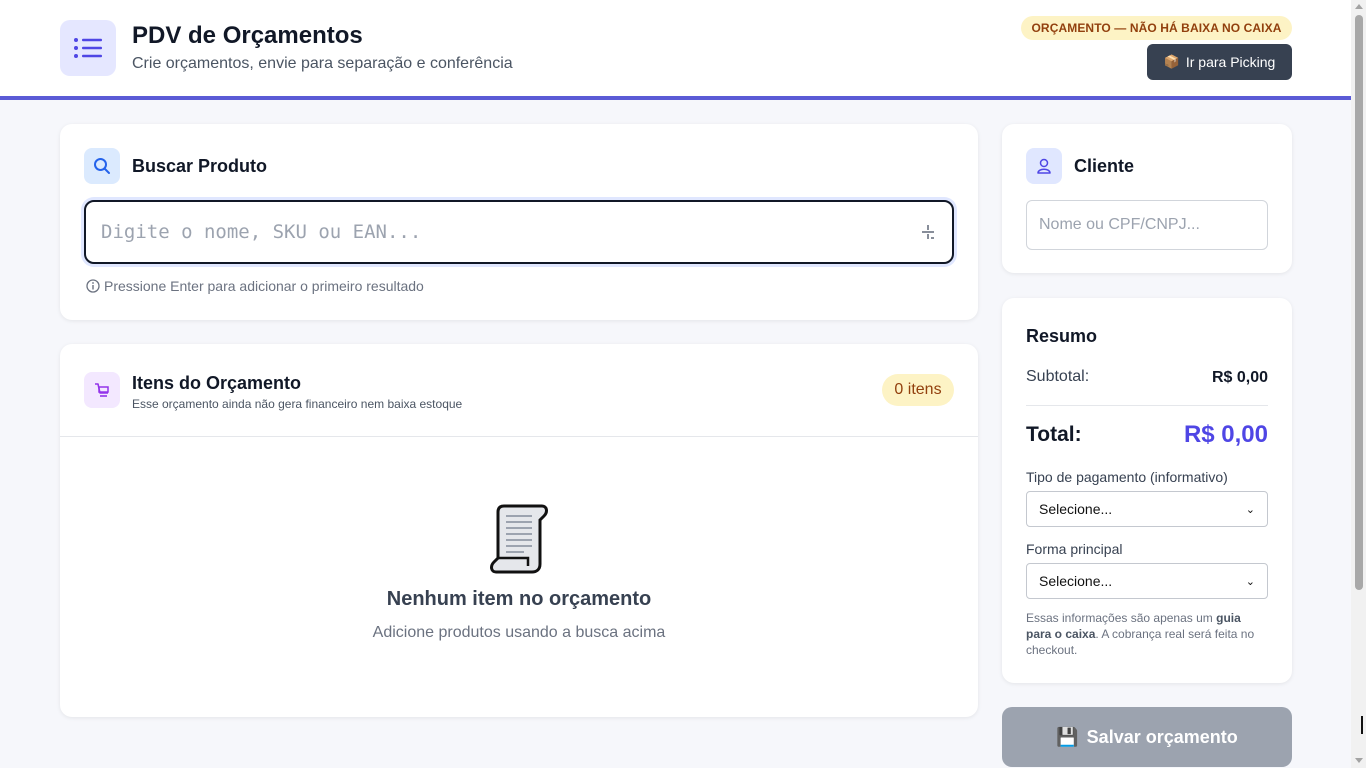  Describe the element at coordinates (519, 599) in the screenshot. I see `empty-state-title: Nenhum item no orçamento` at that location.